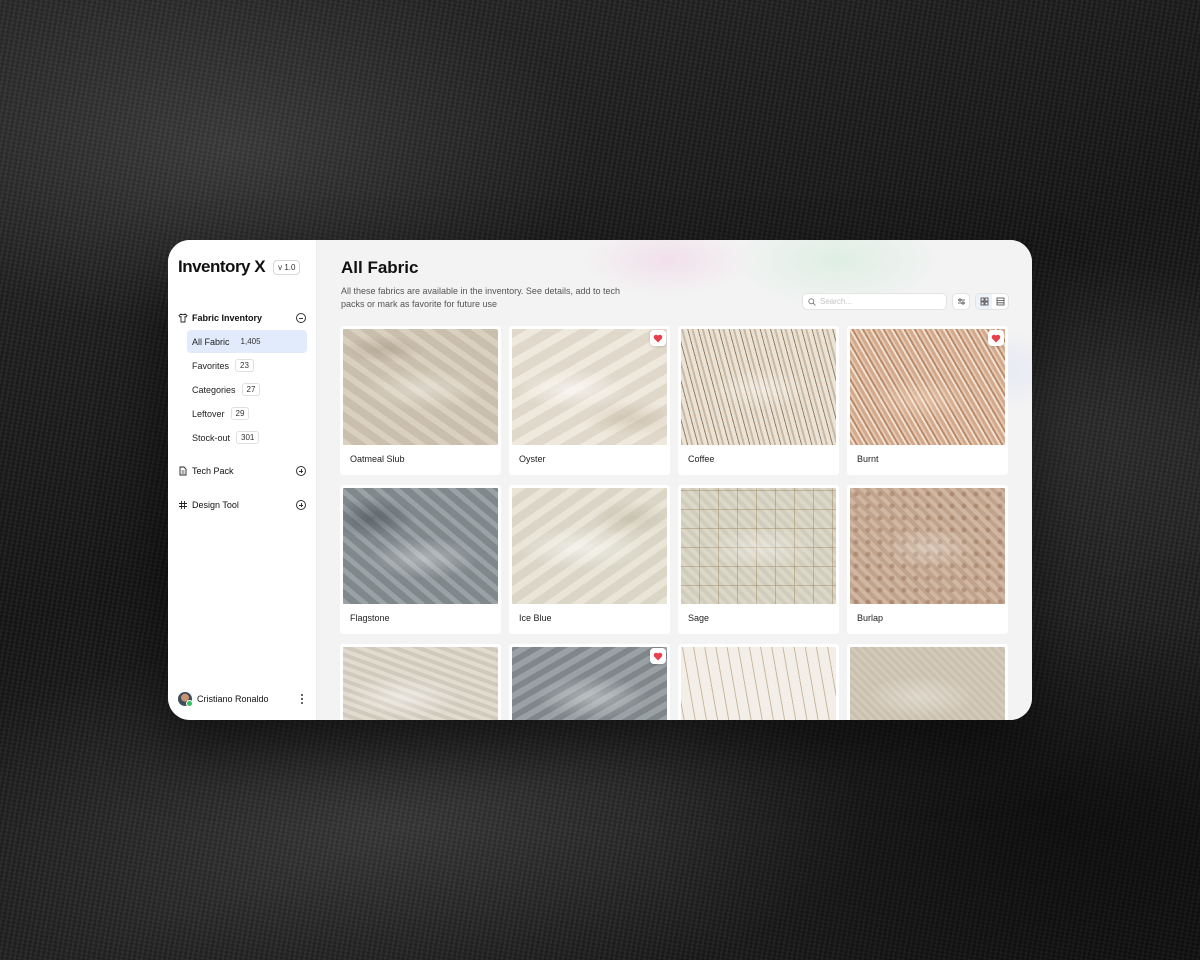 This screenshot has height=960, width=1200. Describe the element at coordinates (302, 699) in the screenshot. I see `more-options-icon` at that location.